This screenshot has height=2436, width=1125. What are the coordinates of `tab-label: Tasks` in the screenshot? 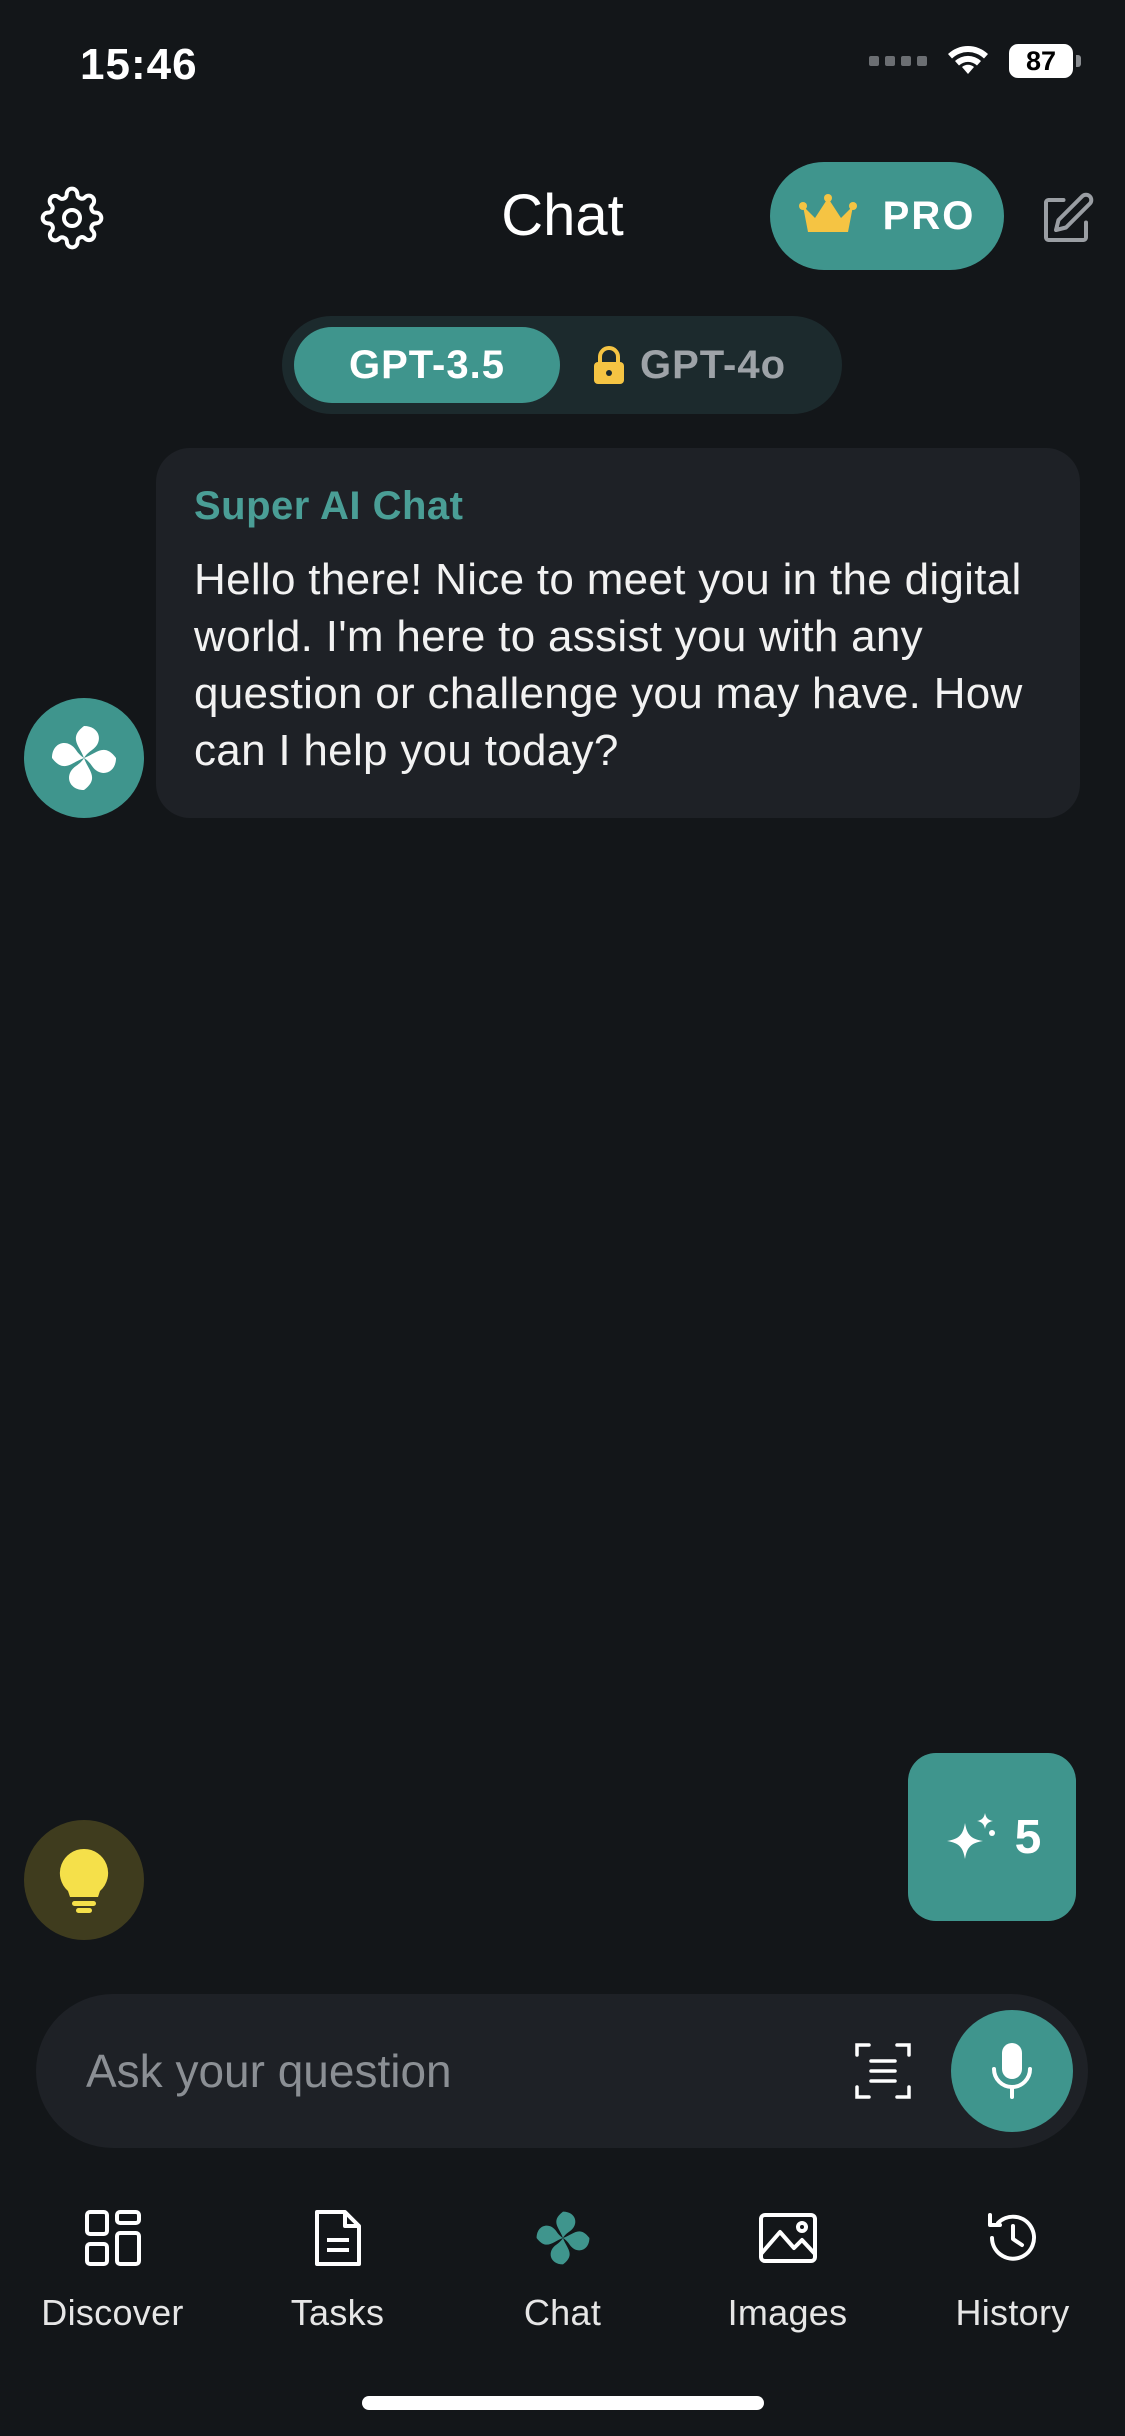 It's located at (337, 2312).